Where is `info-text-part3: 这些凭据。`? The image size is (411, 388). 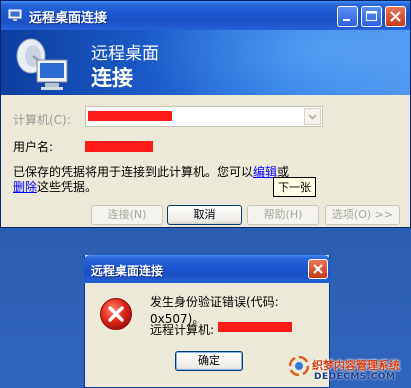
info-text-part3: 这些凭据。 is located at coordinates (67, 187).